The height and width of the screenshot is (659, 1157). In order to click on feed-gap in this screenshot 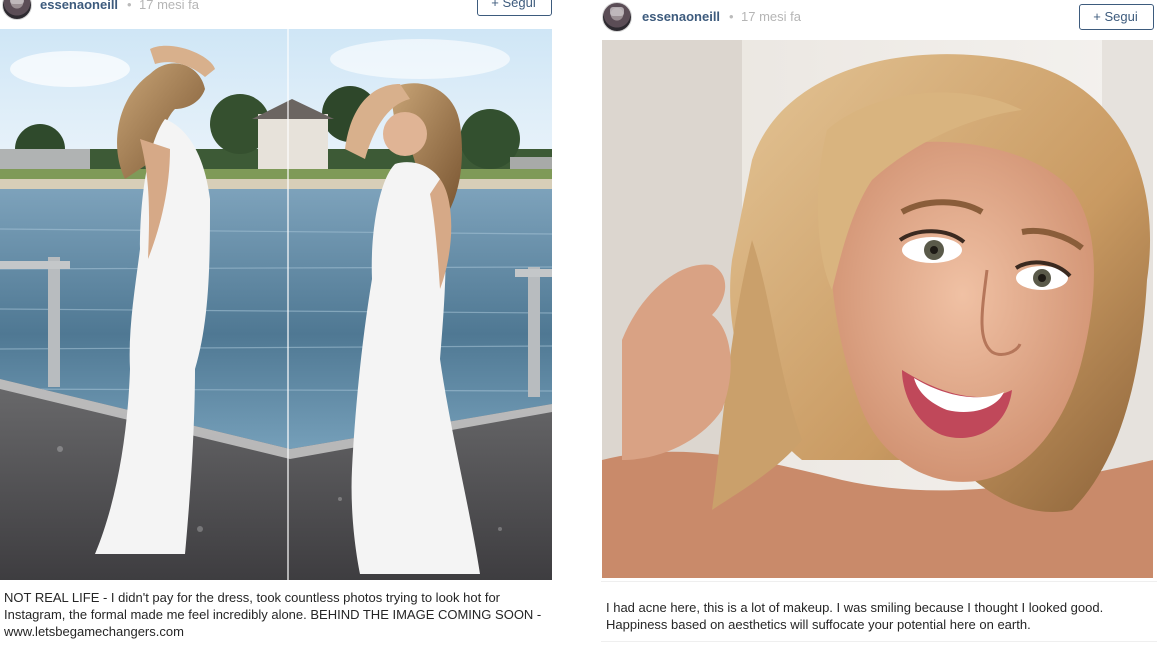, I will do `click(576, 329)`.